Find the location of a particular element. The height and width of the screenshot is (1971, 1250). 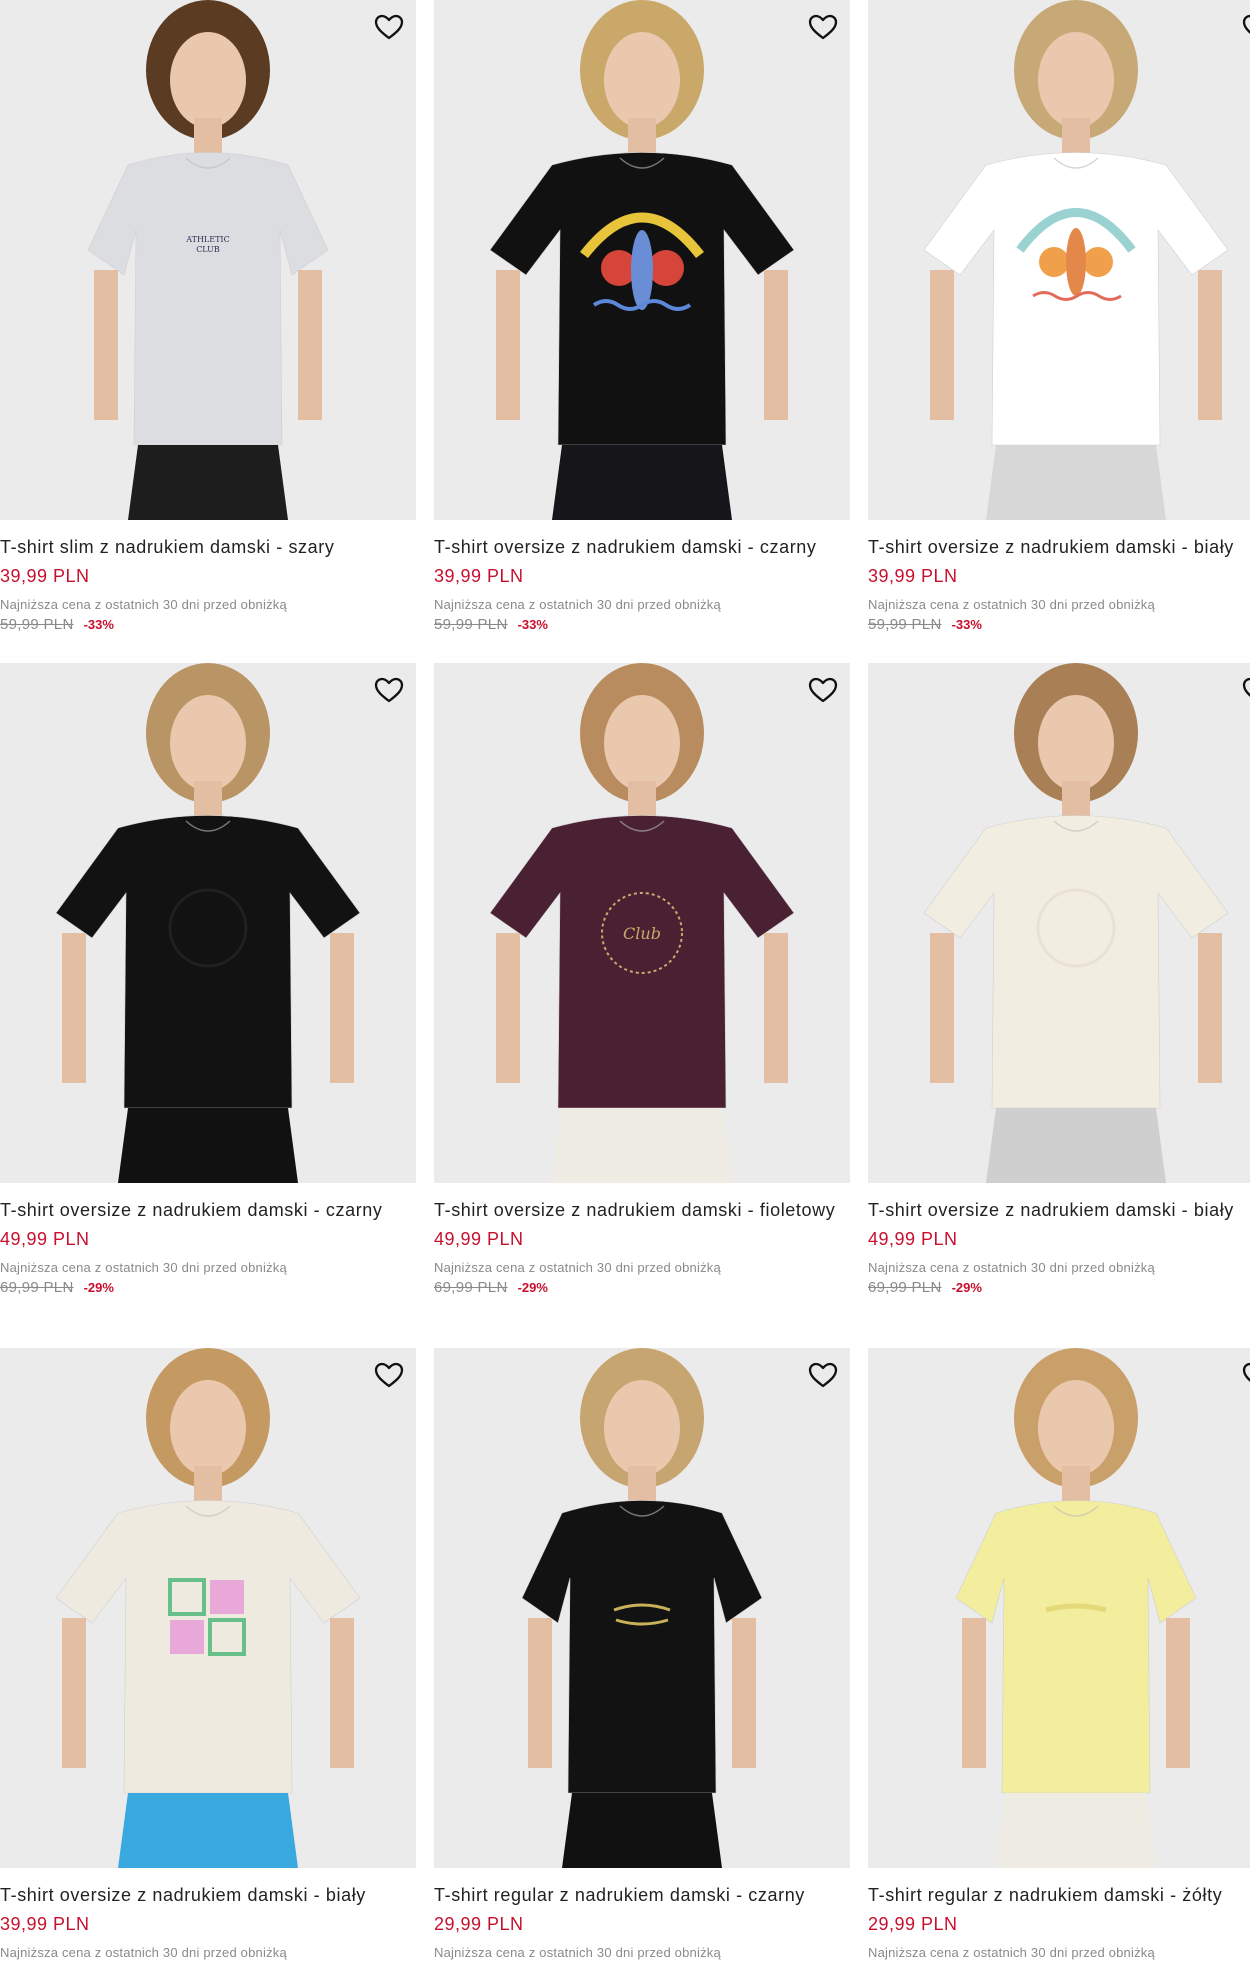

product-image: Club is located at coordinates (642, 923).